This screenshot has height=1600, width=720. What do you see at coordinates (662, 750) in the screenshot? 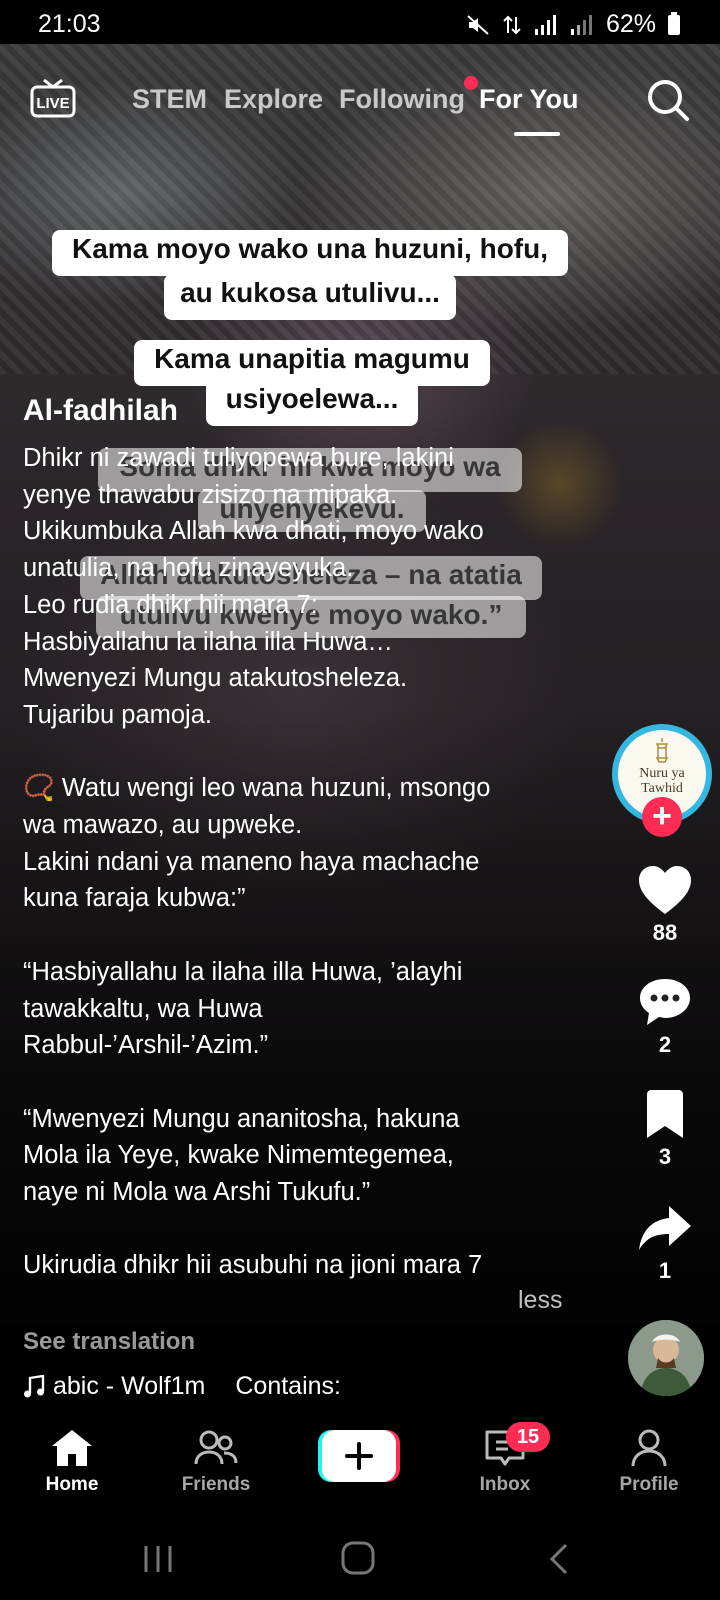
I see `lantern-icon` at bounding box center [662, 750].